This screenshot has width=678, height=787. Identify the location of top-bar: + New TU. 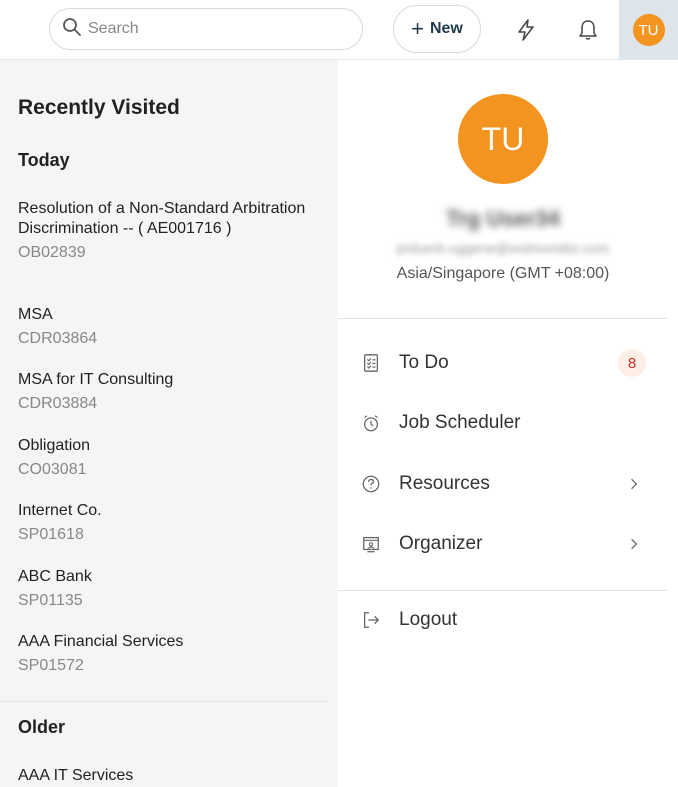
(339, 30).